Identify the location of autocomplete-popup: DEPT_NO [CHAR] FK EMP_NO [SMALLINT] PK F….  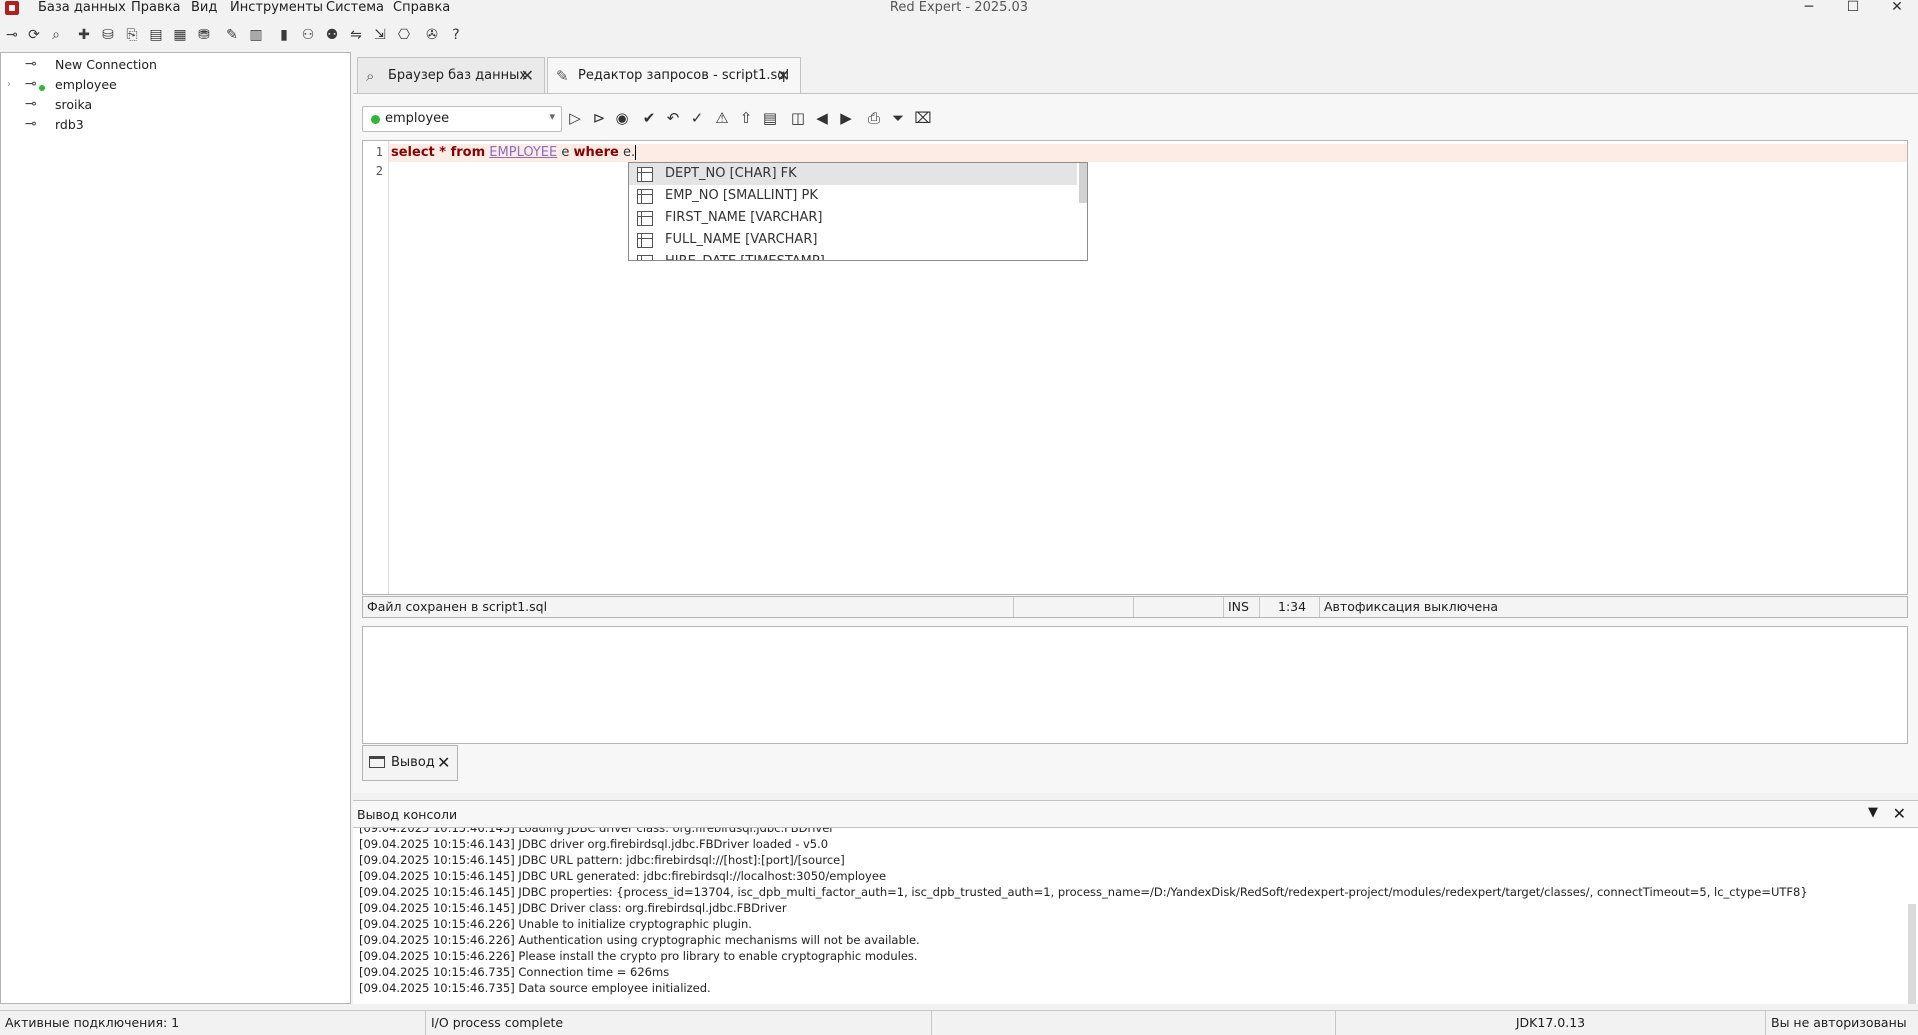
(858, 211).